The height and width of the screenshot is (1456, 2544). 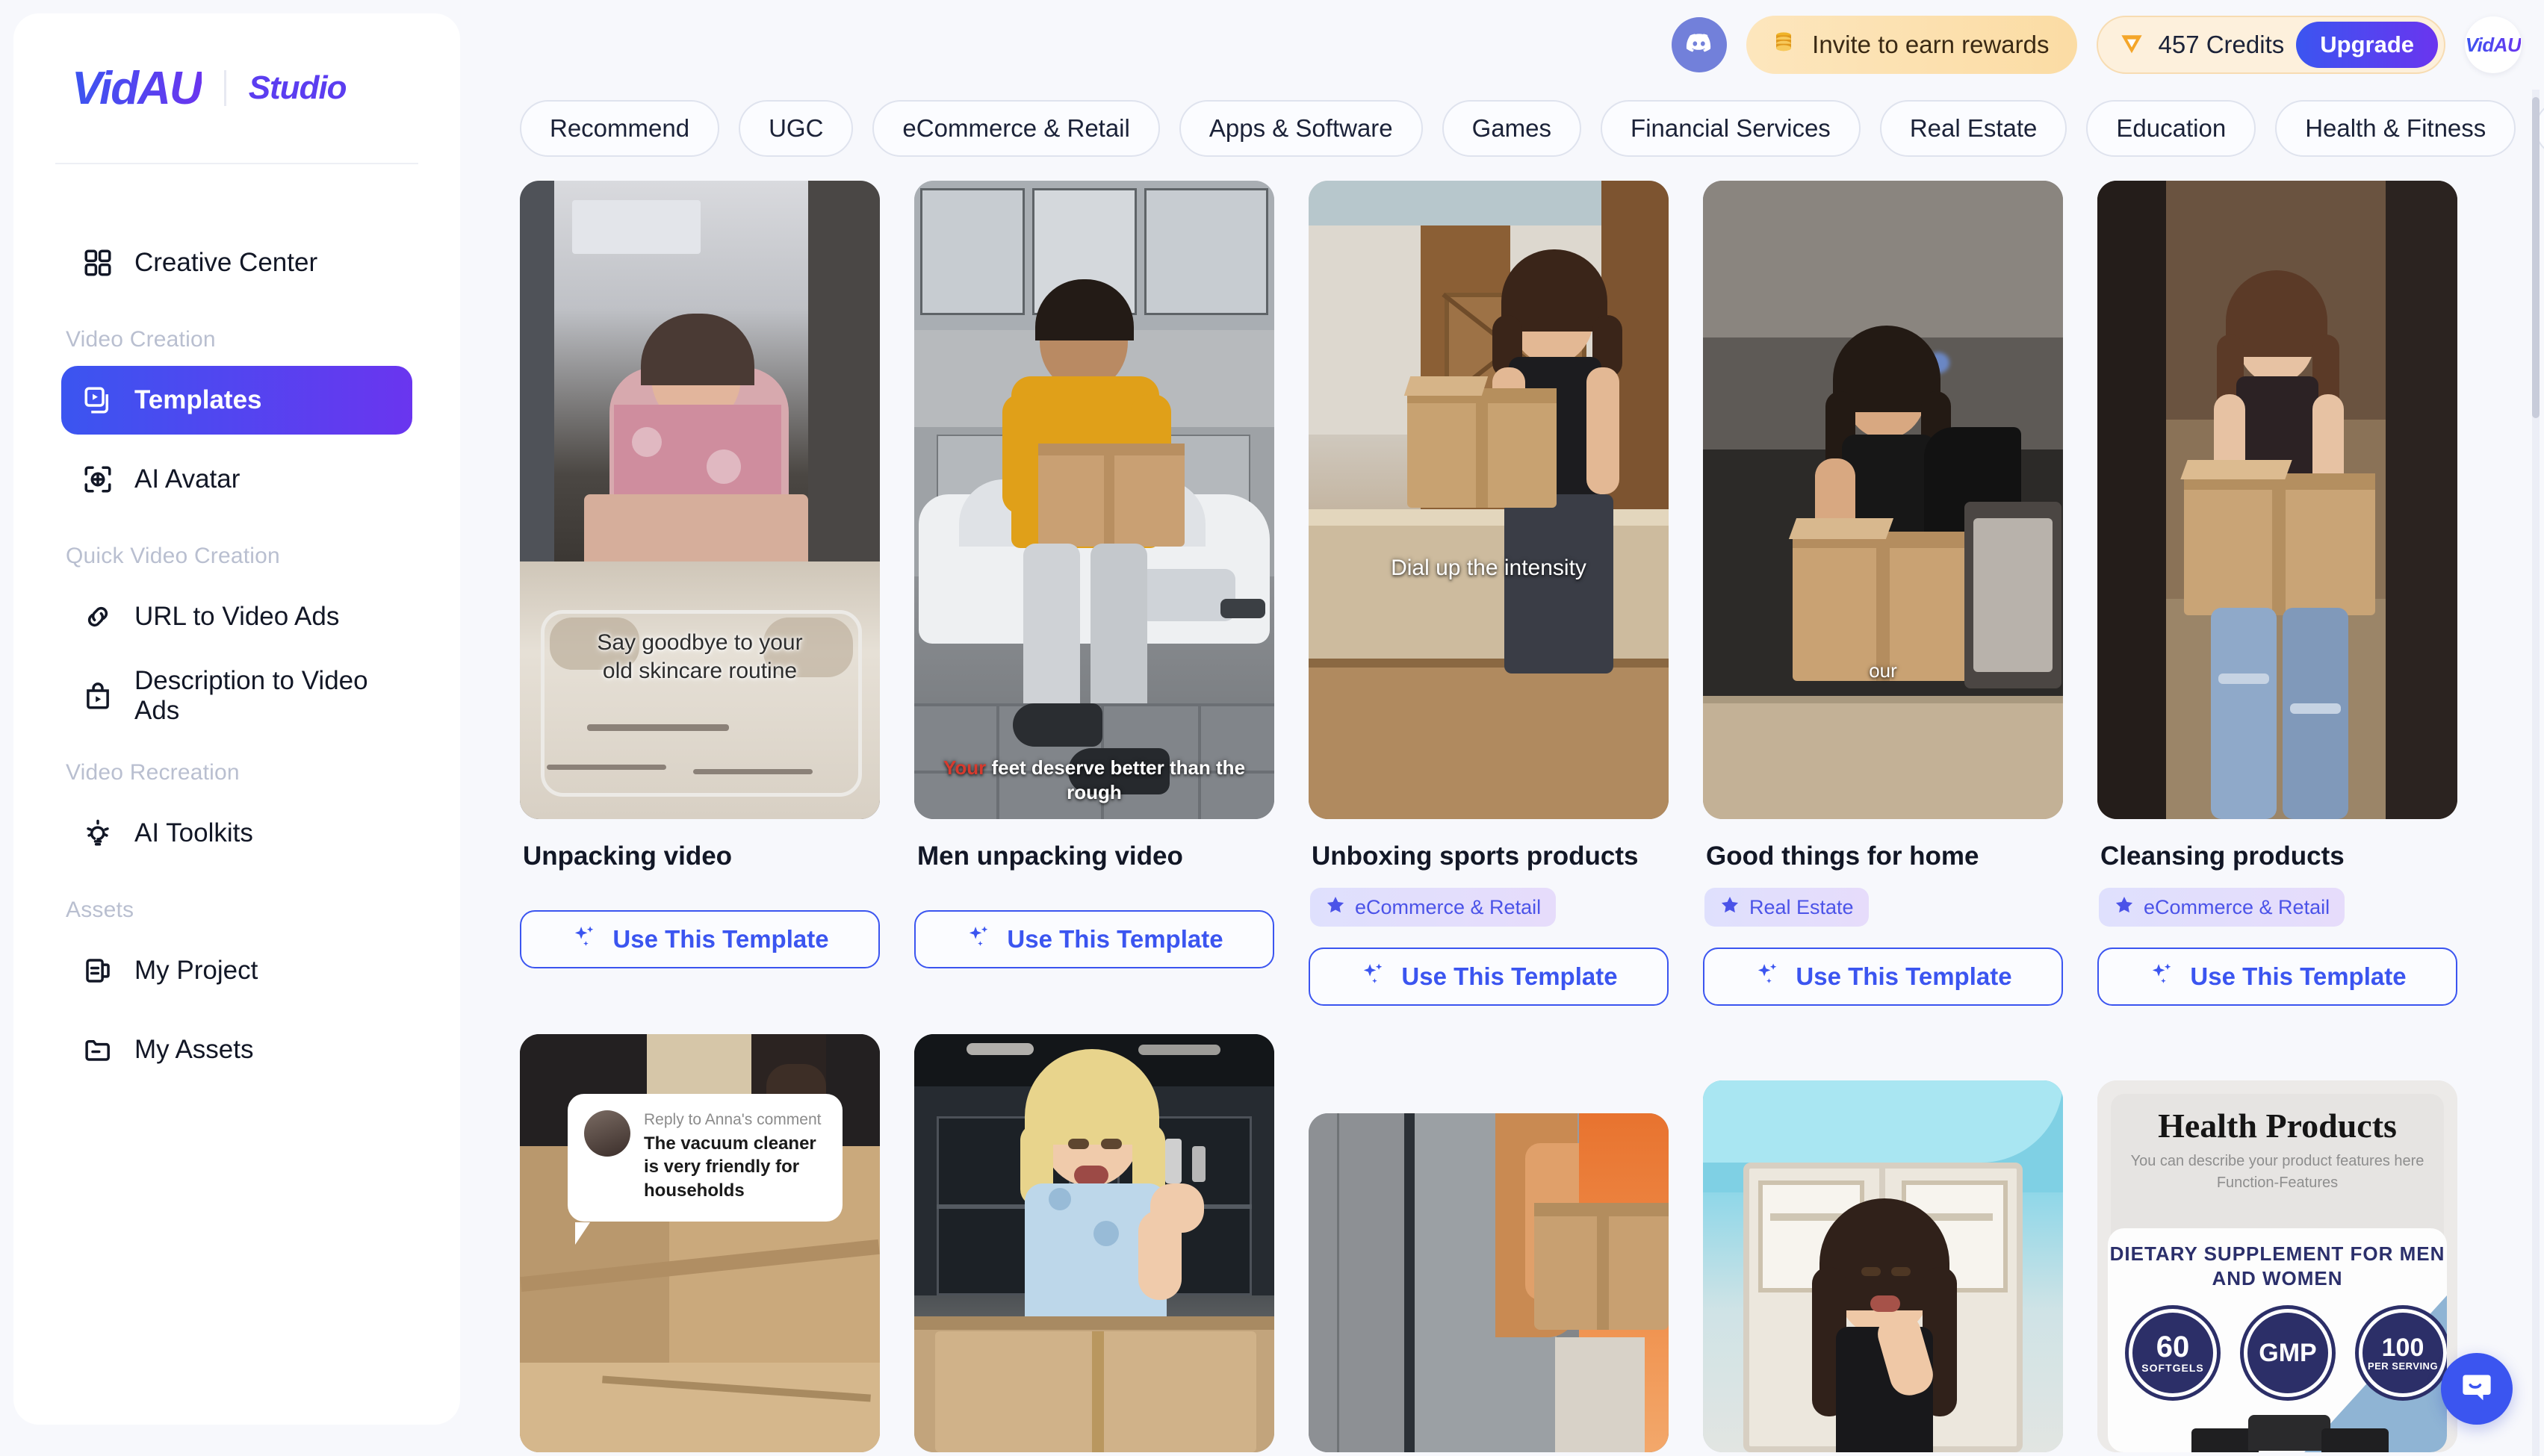 What do you see at coordinates (2221, 44) in the screenshot?
I see `credits-value: 457 Credits` at bounding box center [2221, 44].